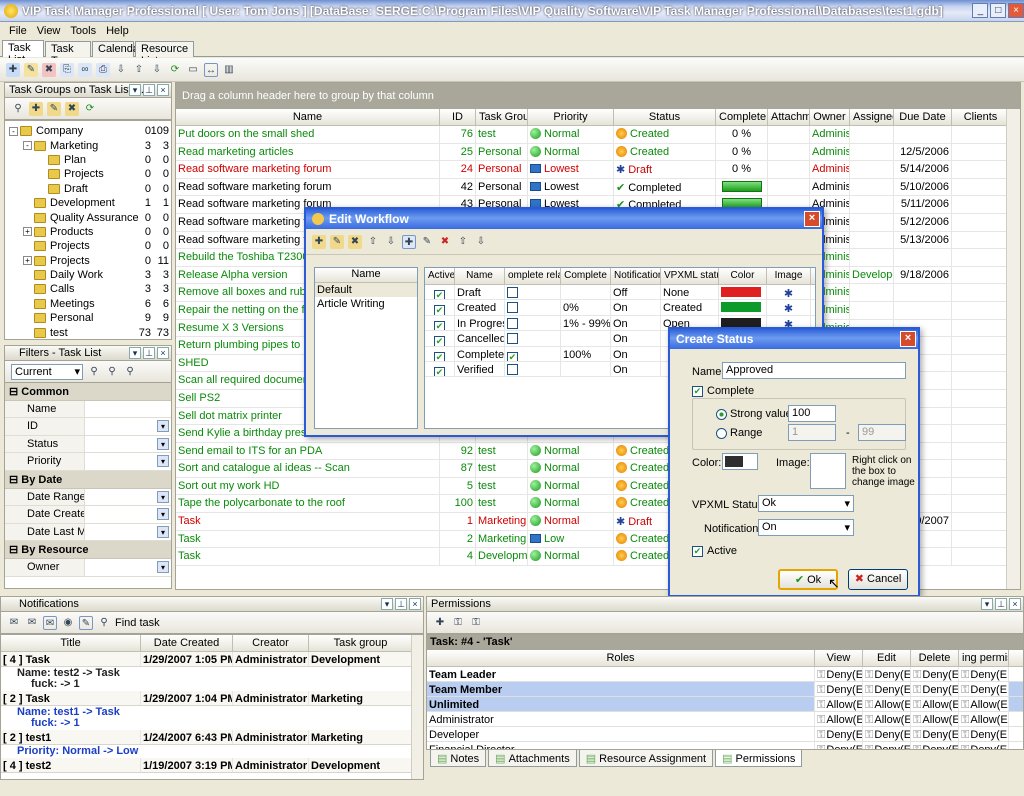  Describe the element at coordinates (806, 503) in the screenshot. I see `vpxml-select: Ok ▾` at that location.